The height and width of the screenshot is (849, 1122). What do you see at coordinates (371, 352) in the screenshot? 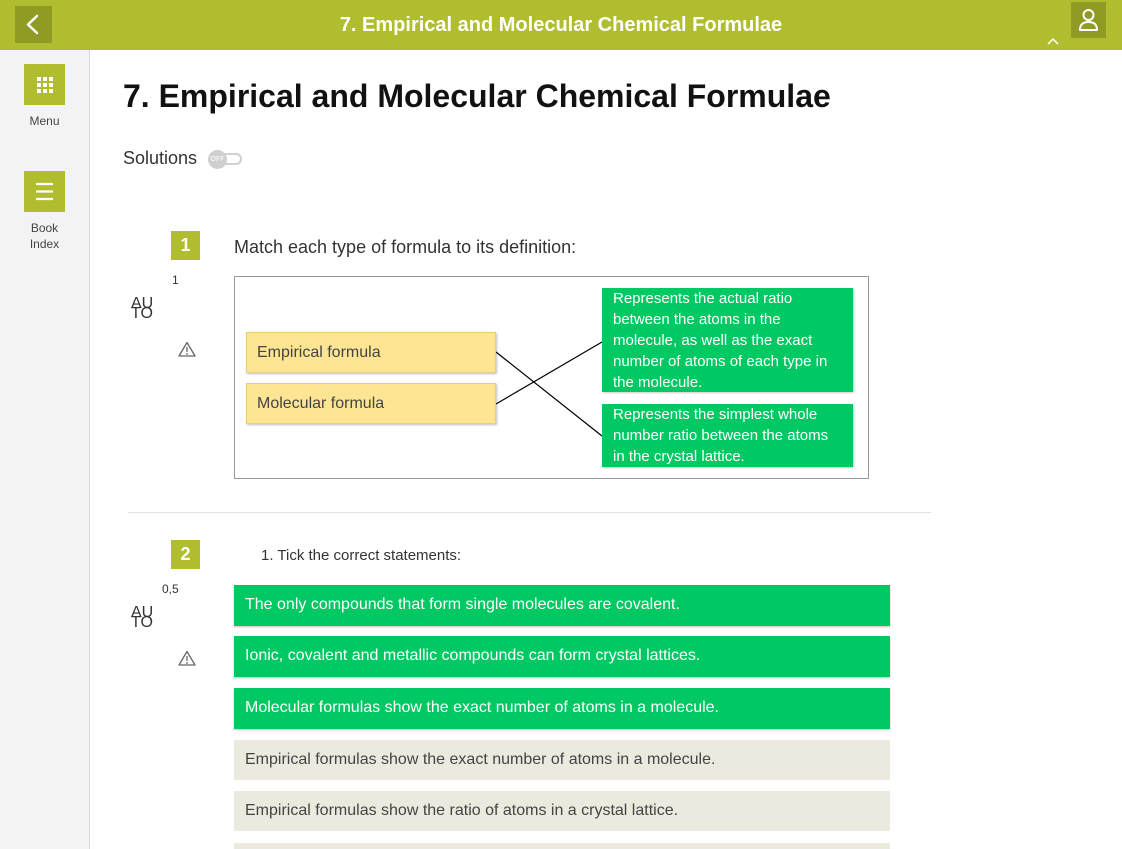
I see `match-left-empirical: Empirical formula` at bounding box center [371, 352].